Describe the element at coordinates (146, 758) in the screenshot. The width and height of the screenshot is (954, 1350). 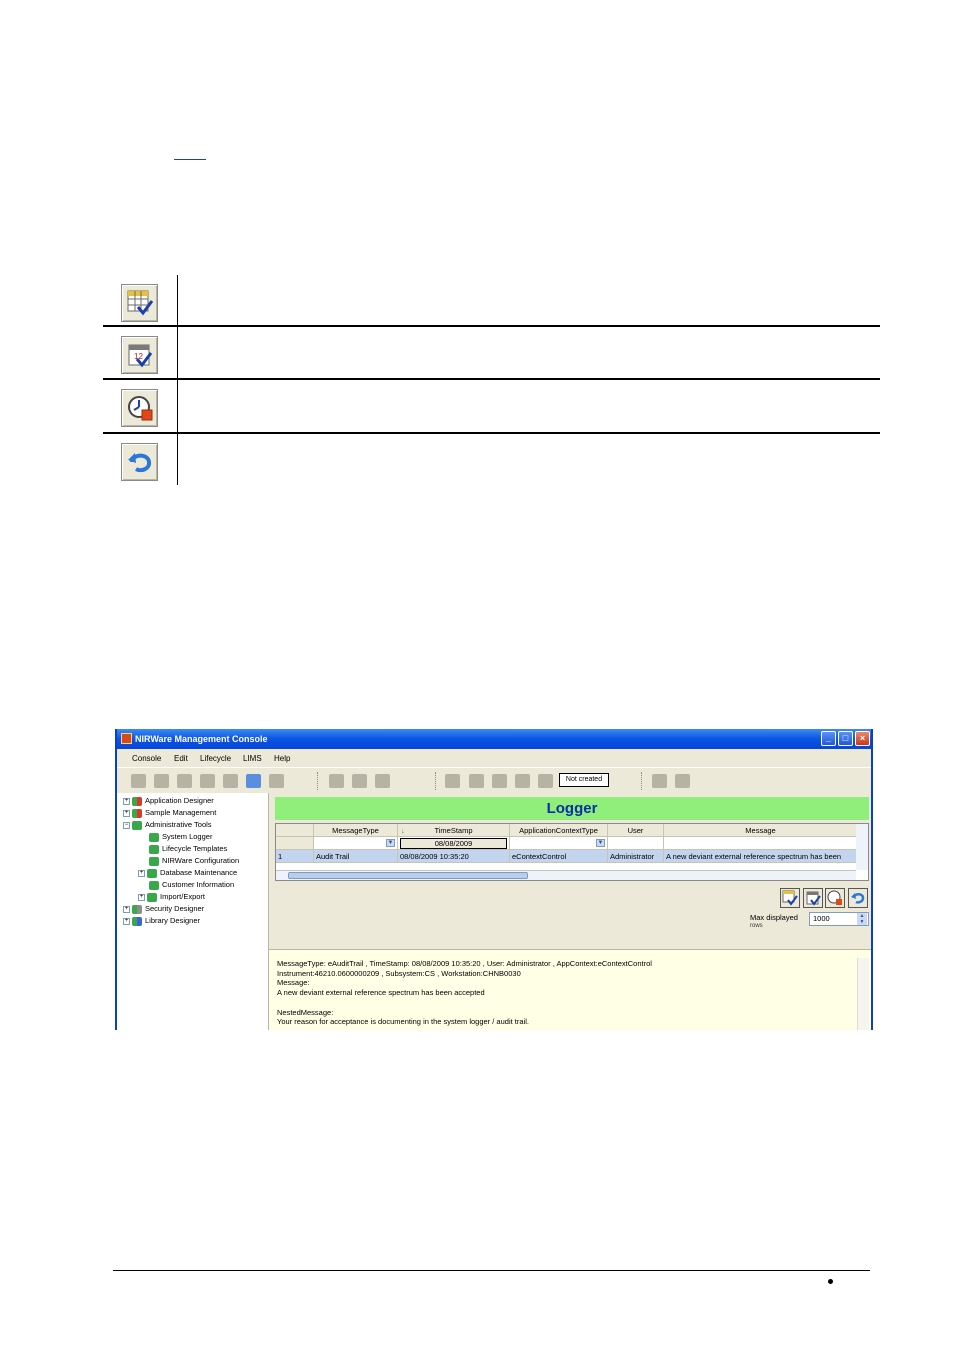
I see `menu-console: Console` at that location.